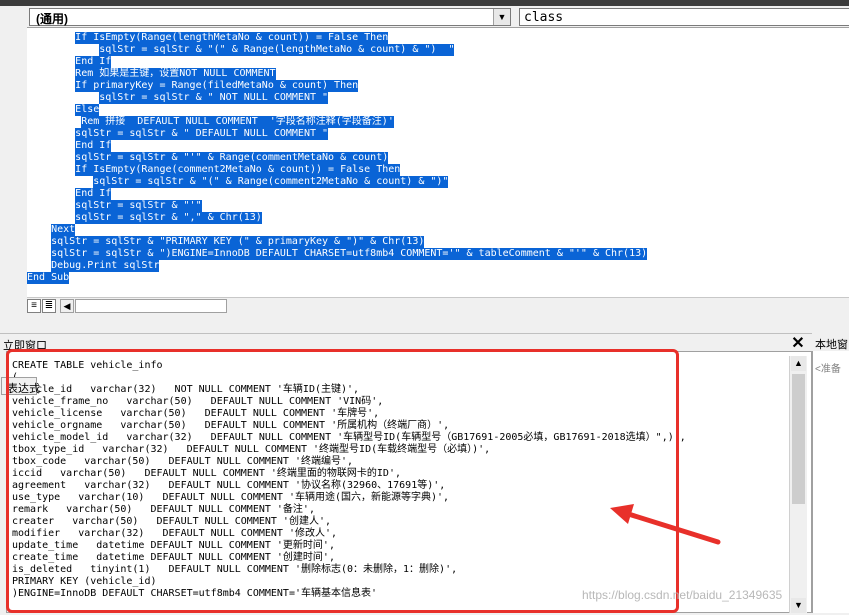 This screenshot has height=615, width=849. Describe the element at coordinates (501, 17) in the screenshot. I see `chevron-down-icon: ▼` at that location.